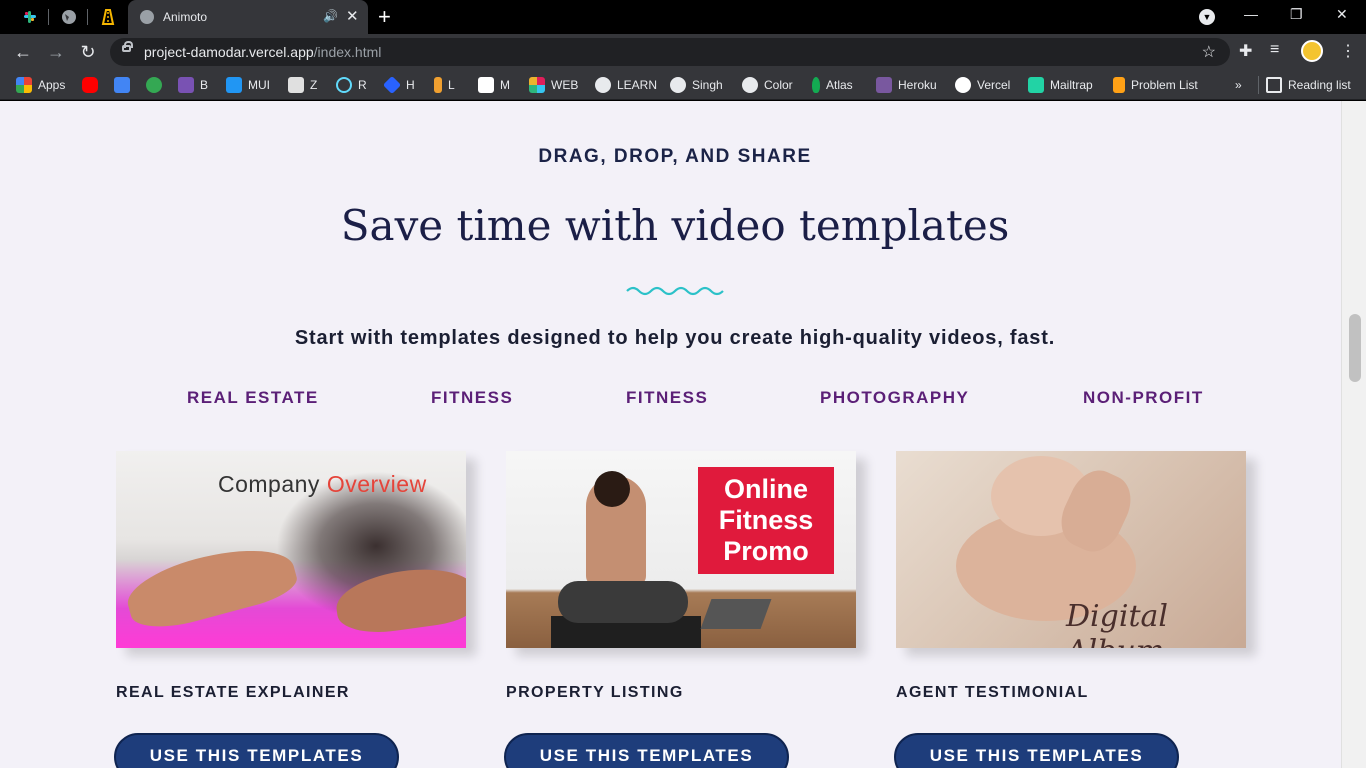  What do you see at coordinates (1308, 85) in the screenshot?
I see `reading-list-button: Reading list` at bounding box center [1308, 85].